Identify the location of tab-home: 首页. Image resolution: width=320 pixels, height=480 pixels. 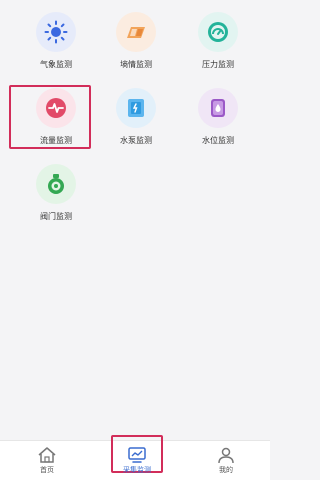
(47, 460).